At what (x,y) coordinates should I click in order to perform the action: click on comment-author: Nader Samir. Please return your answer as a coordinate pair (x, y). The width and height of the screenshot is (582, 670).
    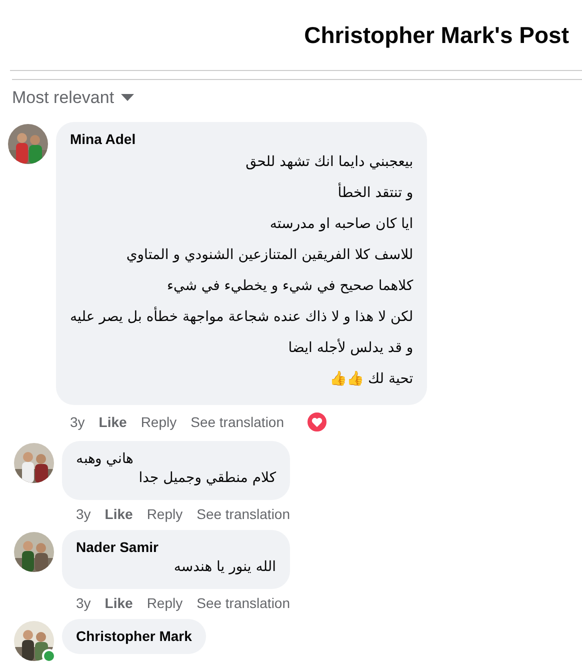
    Looking at the image, I should click on (117, 547).